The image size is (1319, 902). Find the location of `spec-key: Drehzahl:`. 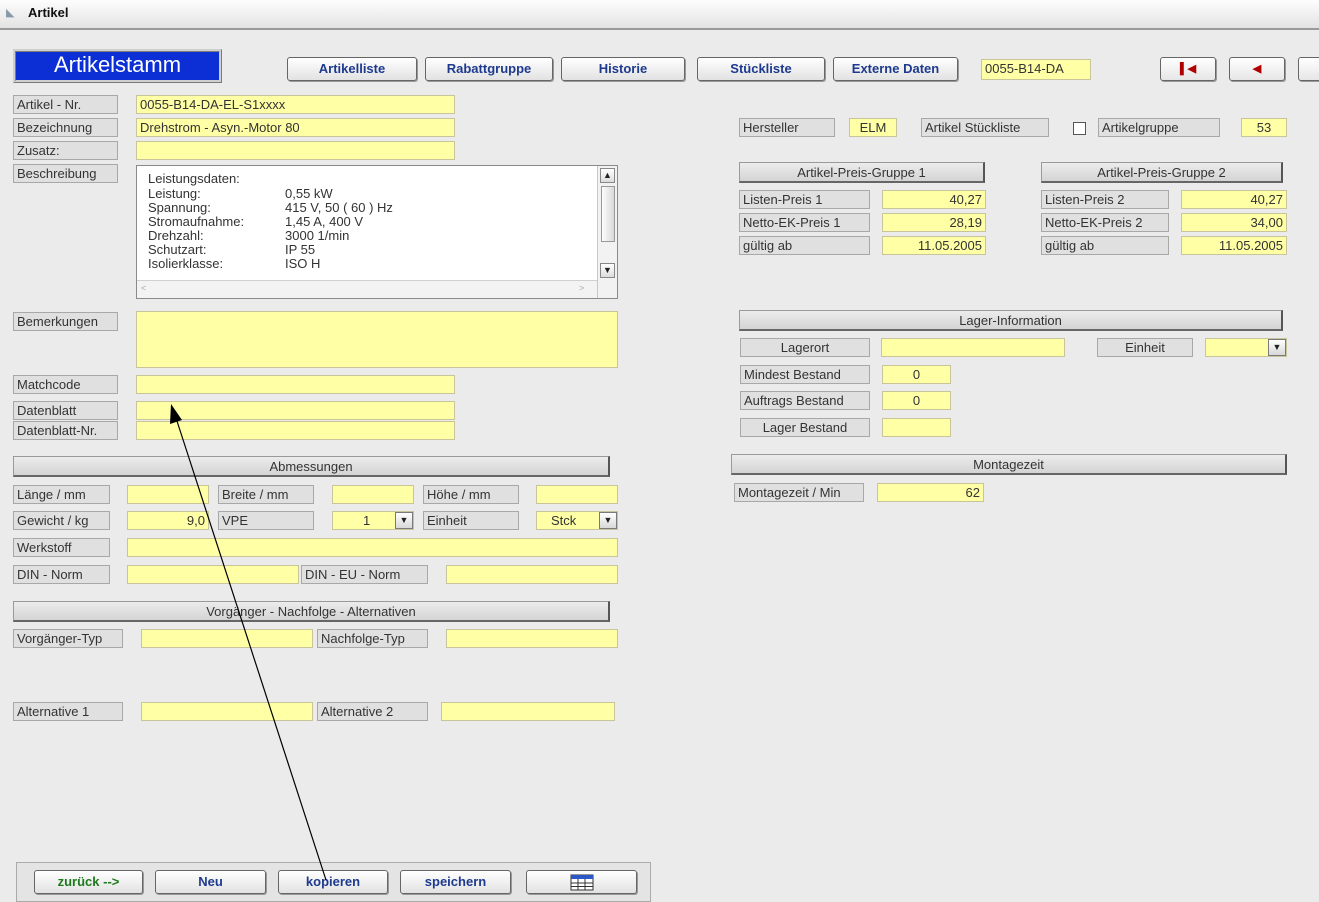

spec-key: Drehzahl: is located at coordinates (176, 235).